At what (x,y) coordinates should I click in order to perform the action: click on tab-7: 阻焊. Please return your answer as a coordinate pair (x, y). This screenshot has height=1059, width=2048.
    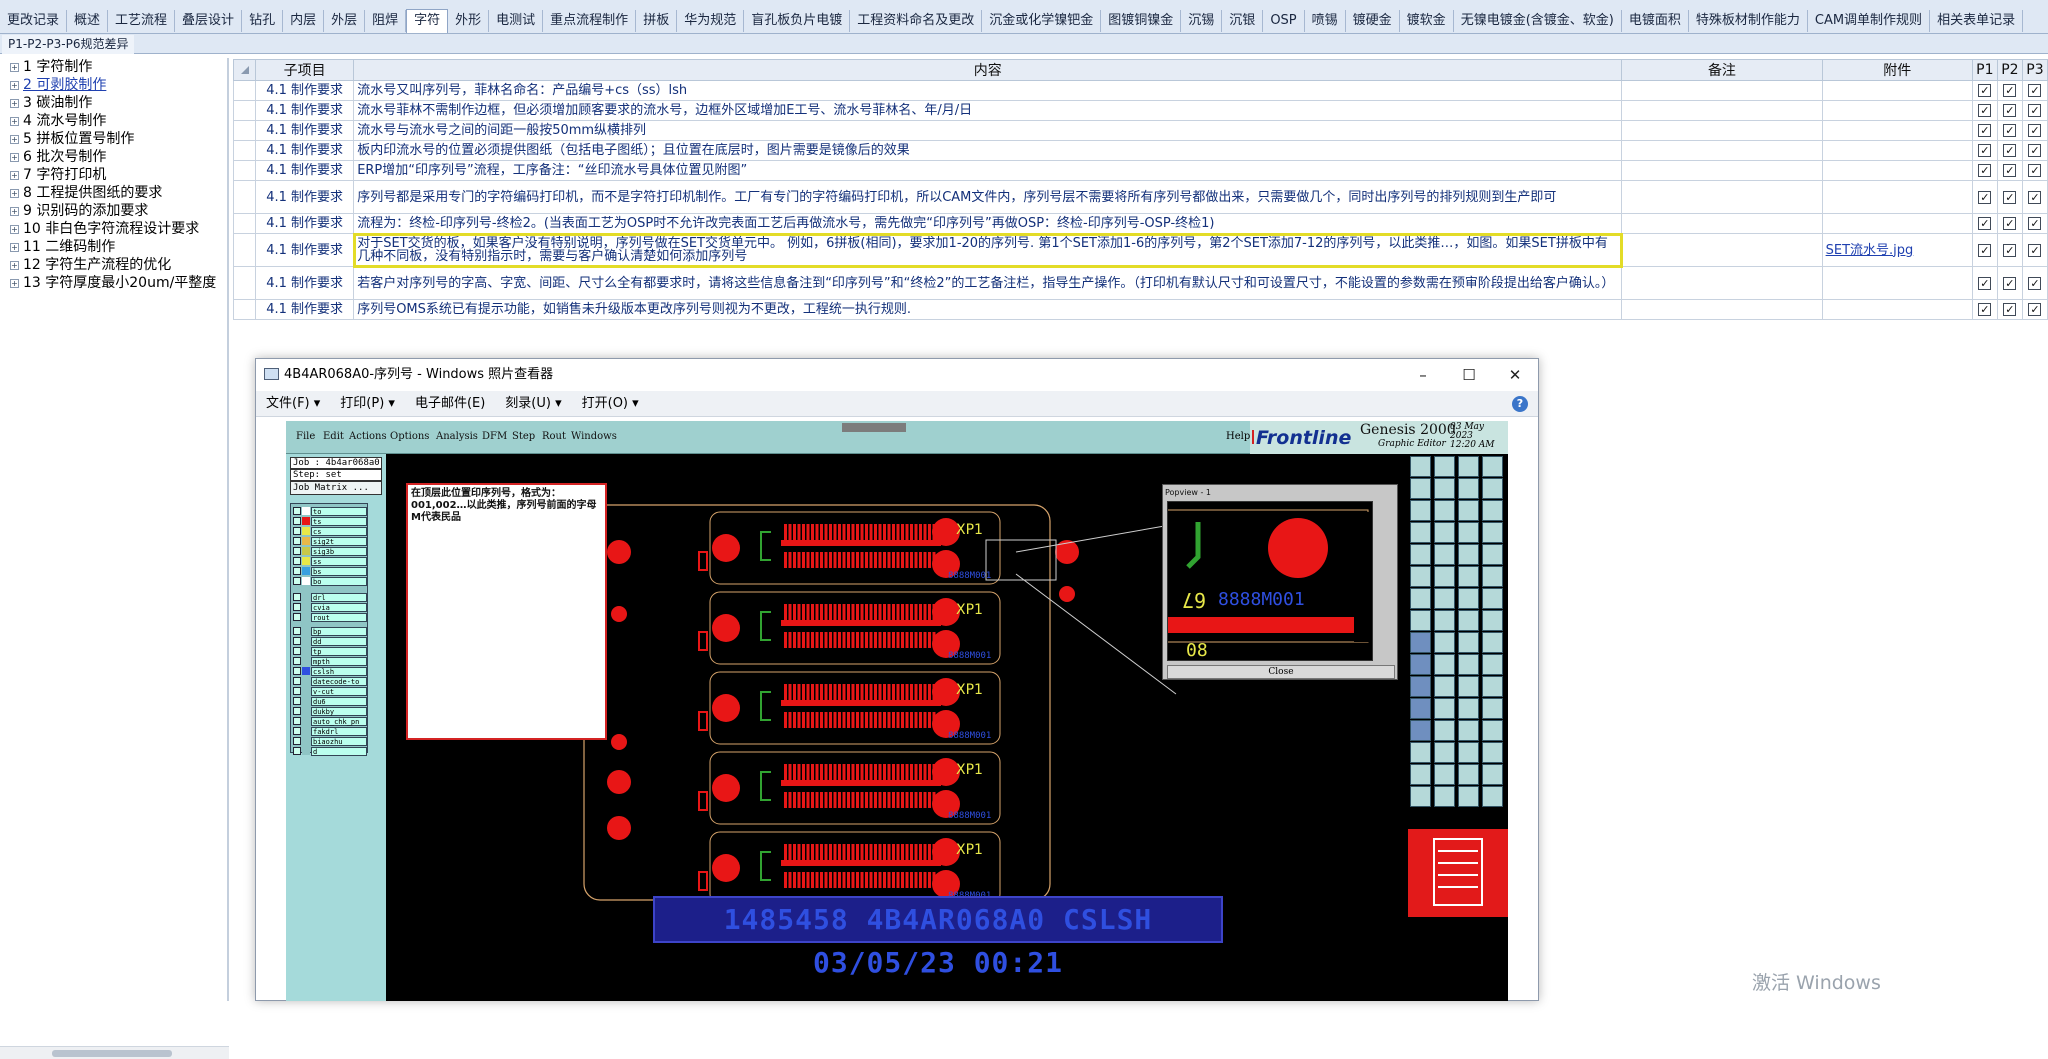
    Looking at the image, I should click on (386, 21).